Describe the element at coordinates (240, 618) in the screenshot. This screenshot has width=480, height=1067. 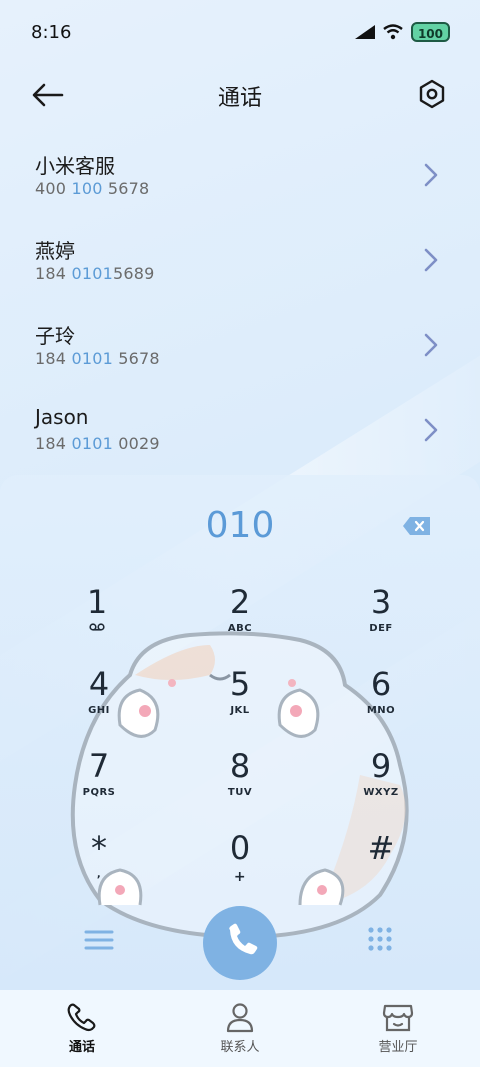
I see `key-2: 2 ABC` at that location.